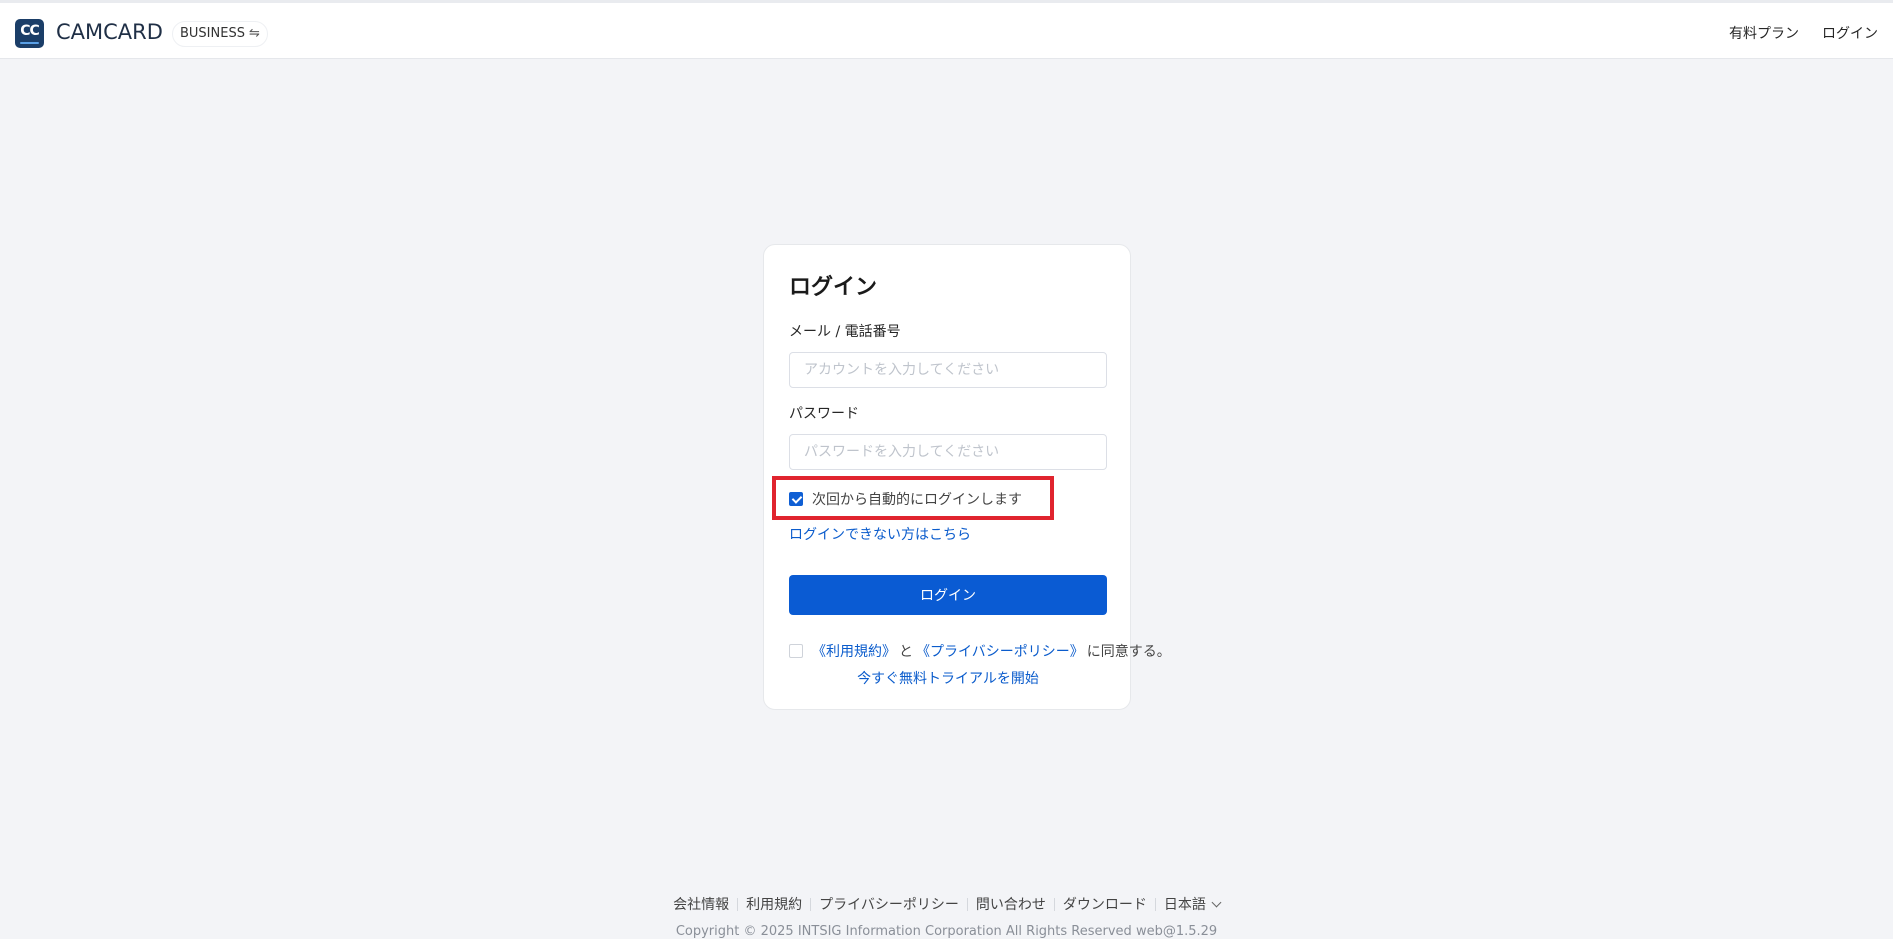 Image resolution: width=1893 pixels, height=939 pixels. I want to click on login-button: ログイン, so click(948, 595).